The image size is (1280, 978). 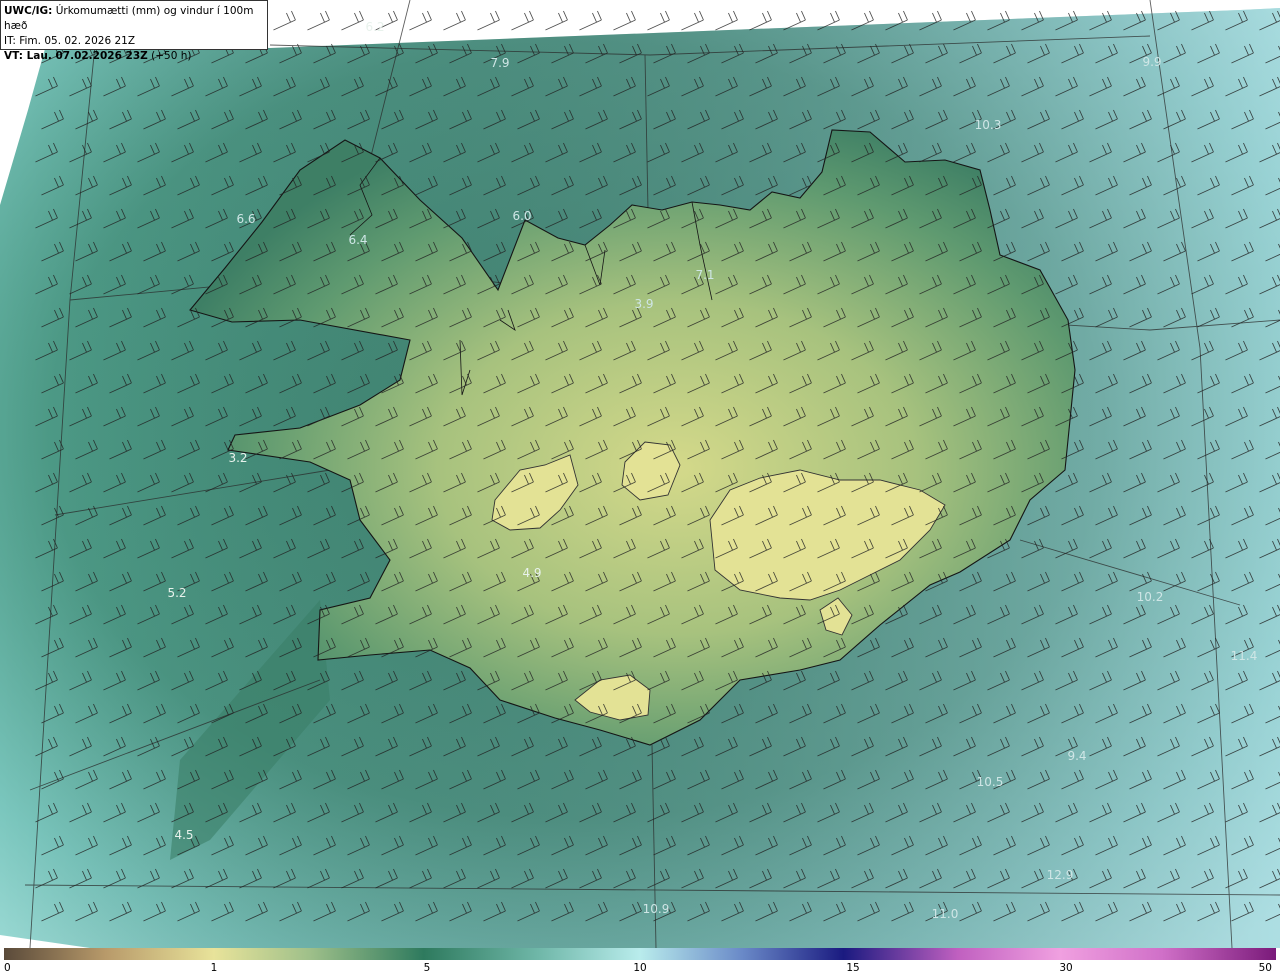 I want to click on precip-value-label: 7.9, so click(x=499, y=63).